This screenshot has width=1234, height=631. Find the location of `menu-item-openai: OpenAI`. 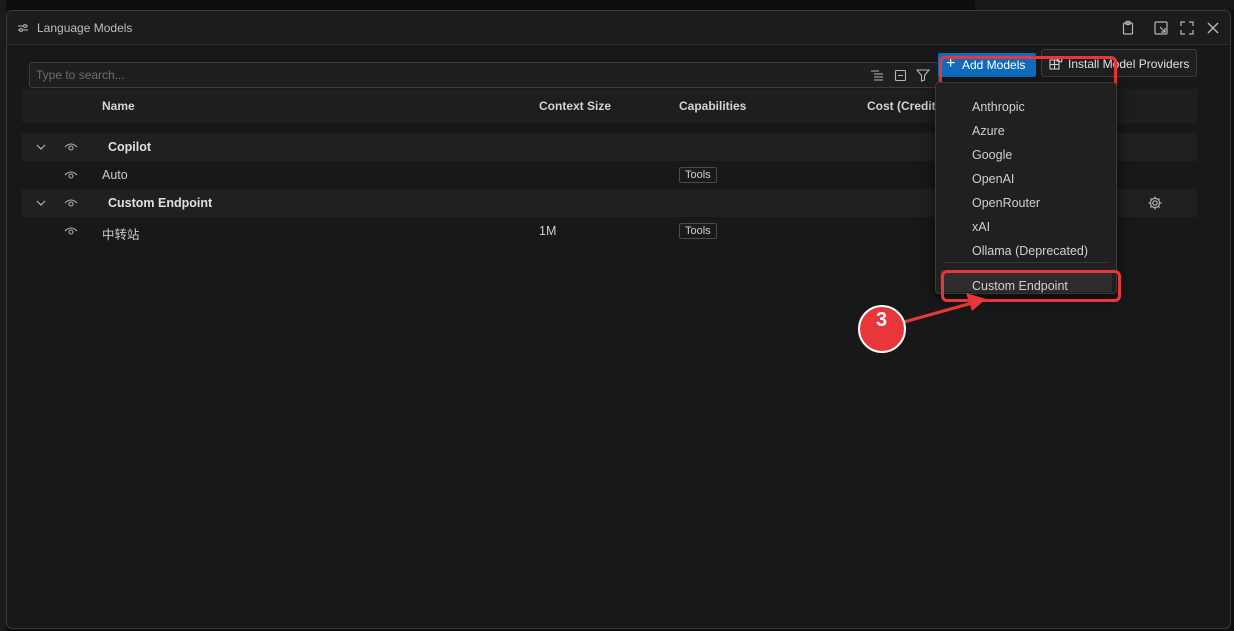

menu-item-openai: OpenAI is located at coordinates (993, 179).